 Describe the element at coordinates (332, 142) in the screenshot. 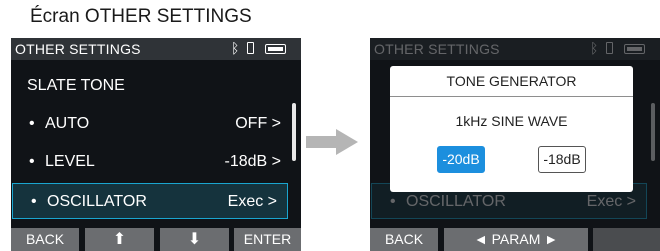

I see `right-arrow-icon` at that location.